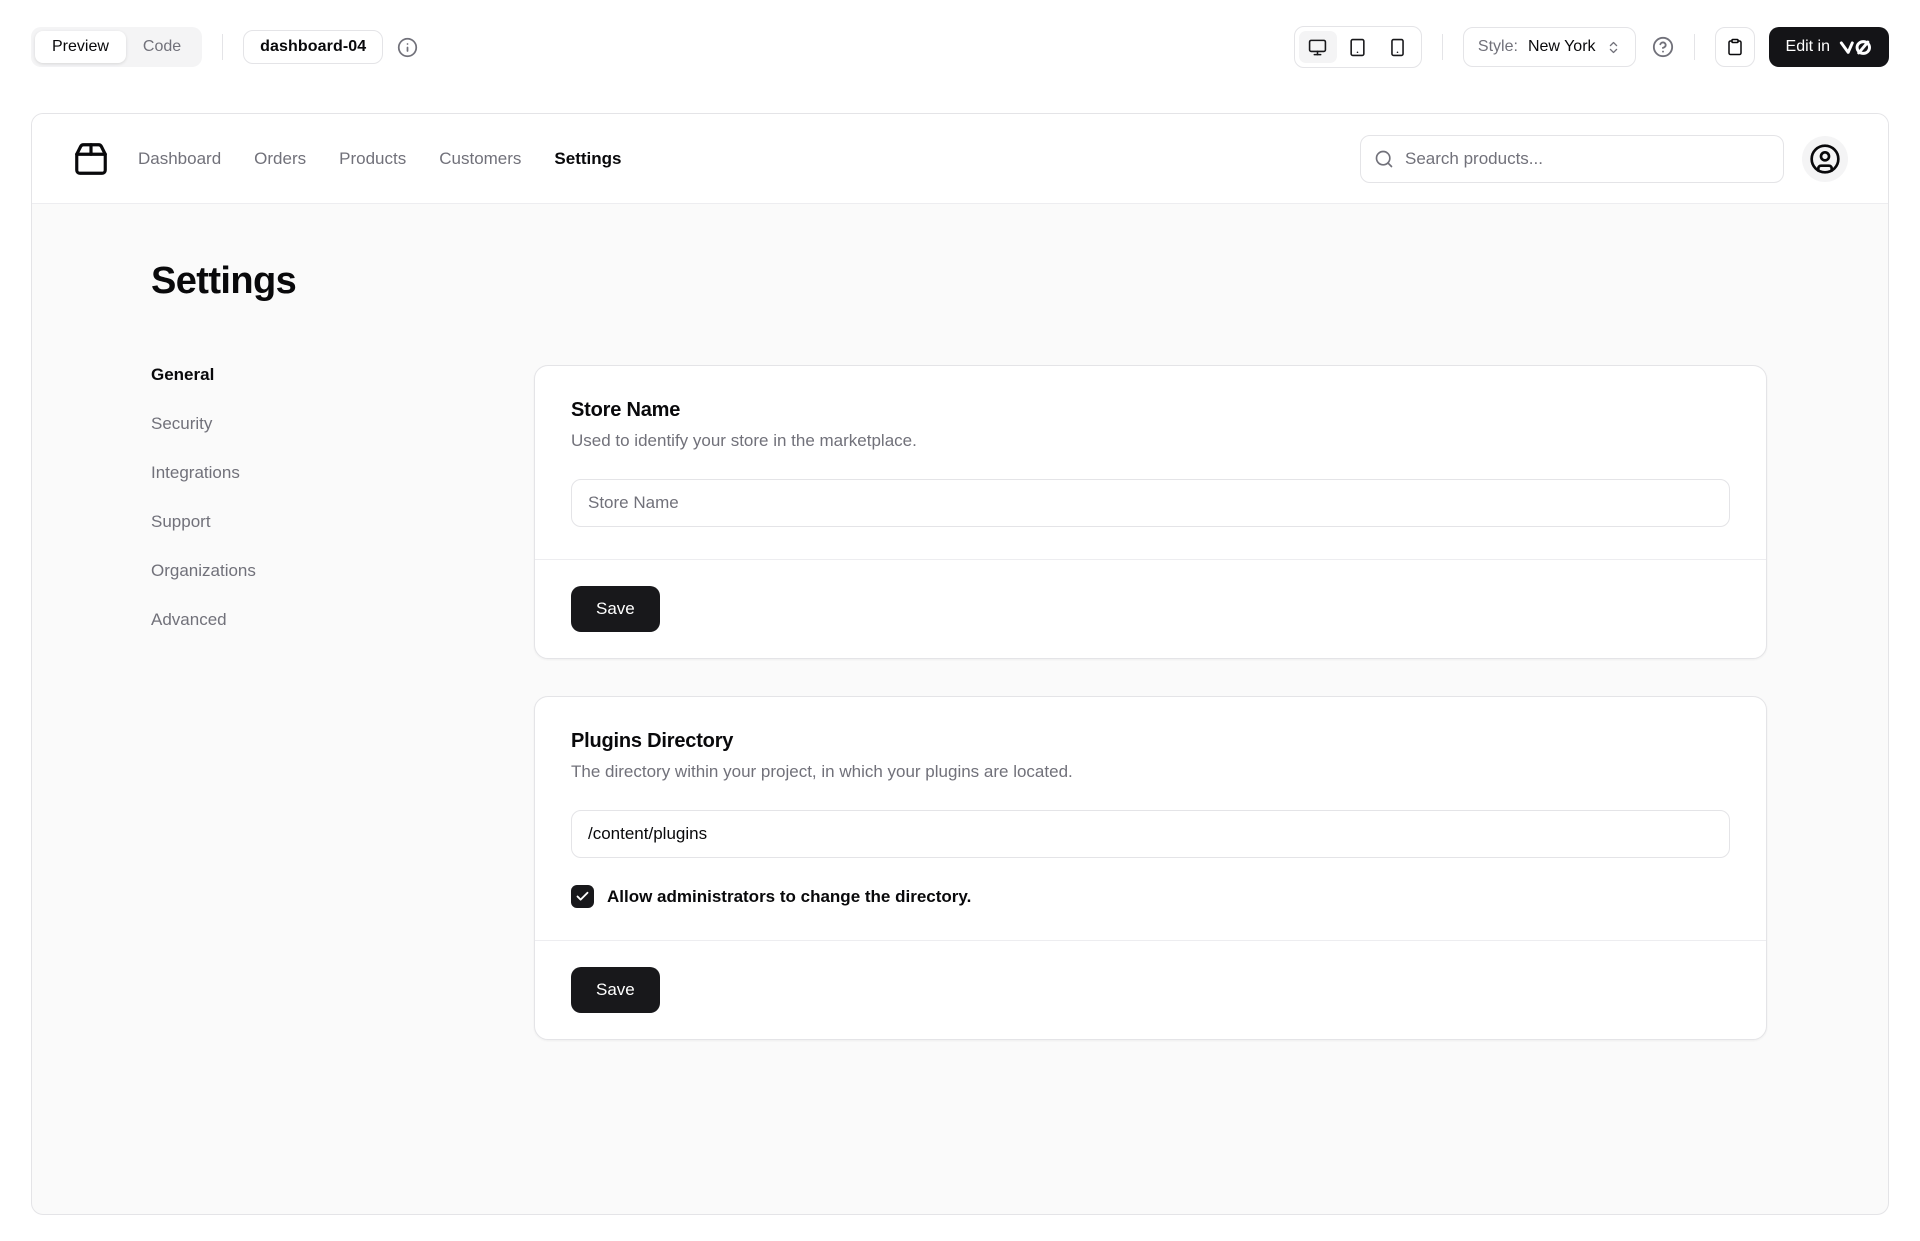 The height and width of the screenshot is (1241, 1920). I want to click on sidebar-item-general: General, so click(342, 375).